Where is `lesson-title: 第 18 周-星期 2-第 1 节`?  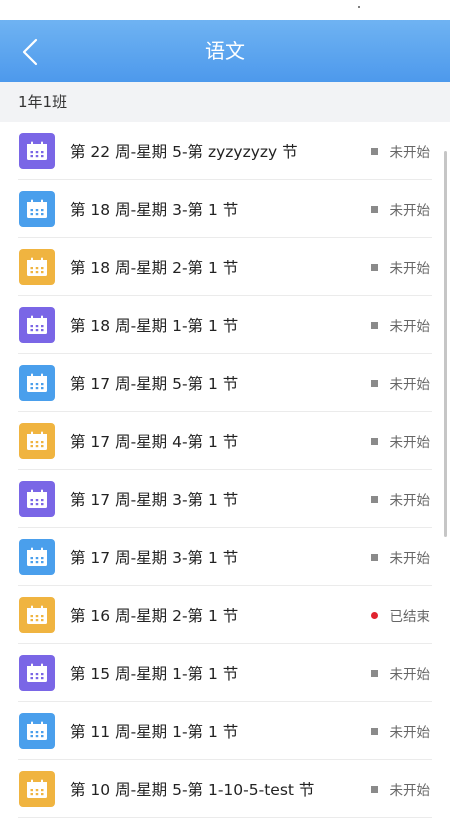
lesson-title: 第 18 周-星期 2-第 1 节 is located at coordinates (154, 268).